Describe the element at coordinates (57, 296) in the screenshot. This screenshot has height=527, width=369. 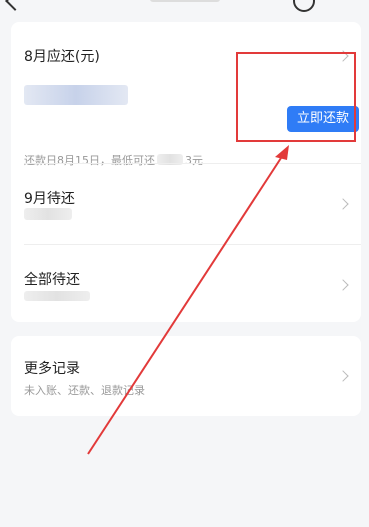
I see `all-pending-amount-hidden` at that location.